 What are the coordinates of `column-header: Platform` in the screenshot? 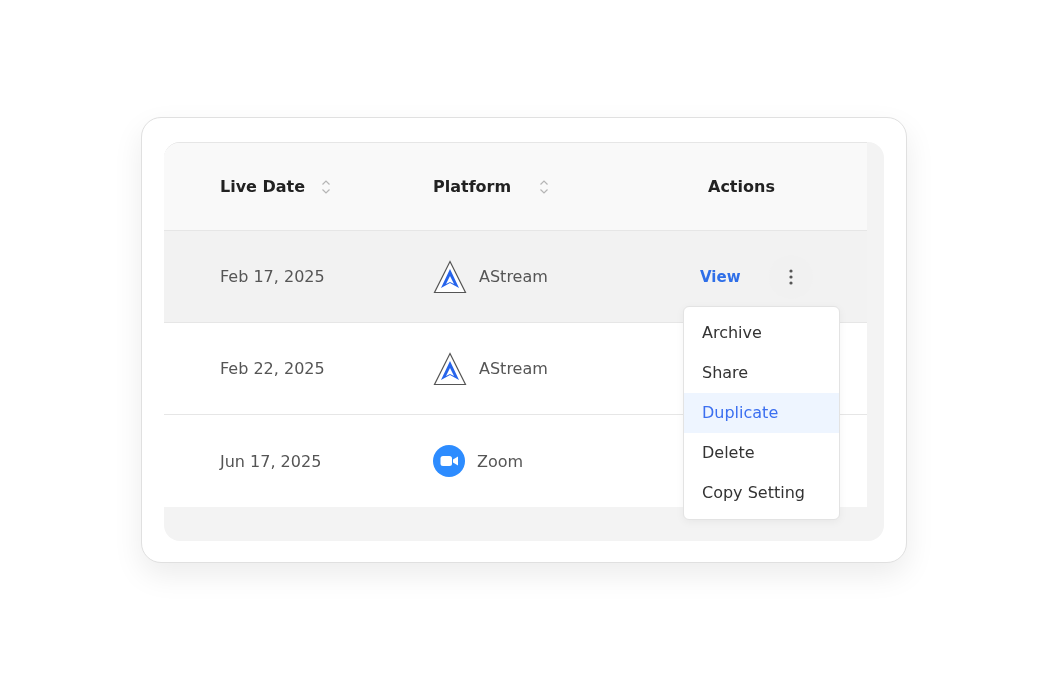 It's located at (472, 186).